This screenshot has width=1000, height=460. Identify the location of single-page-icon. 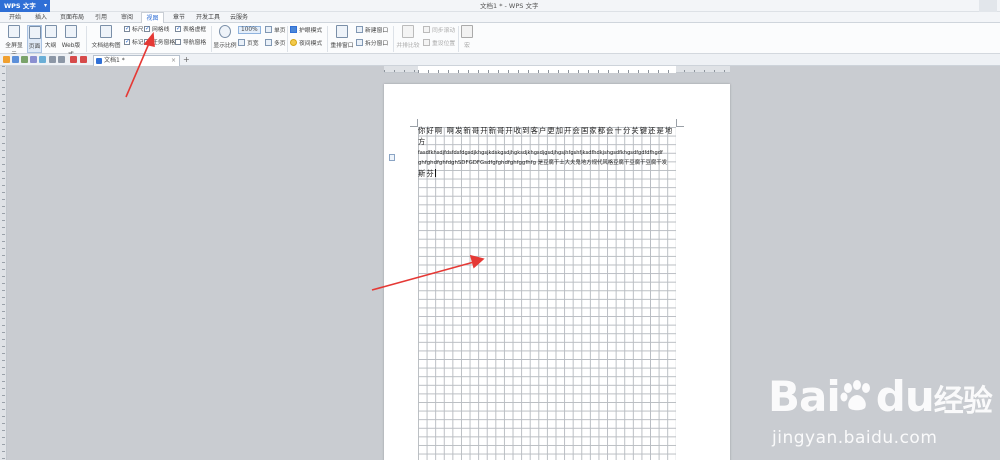
(268, 29).